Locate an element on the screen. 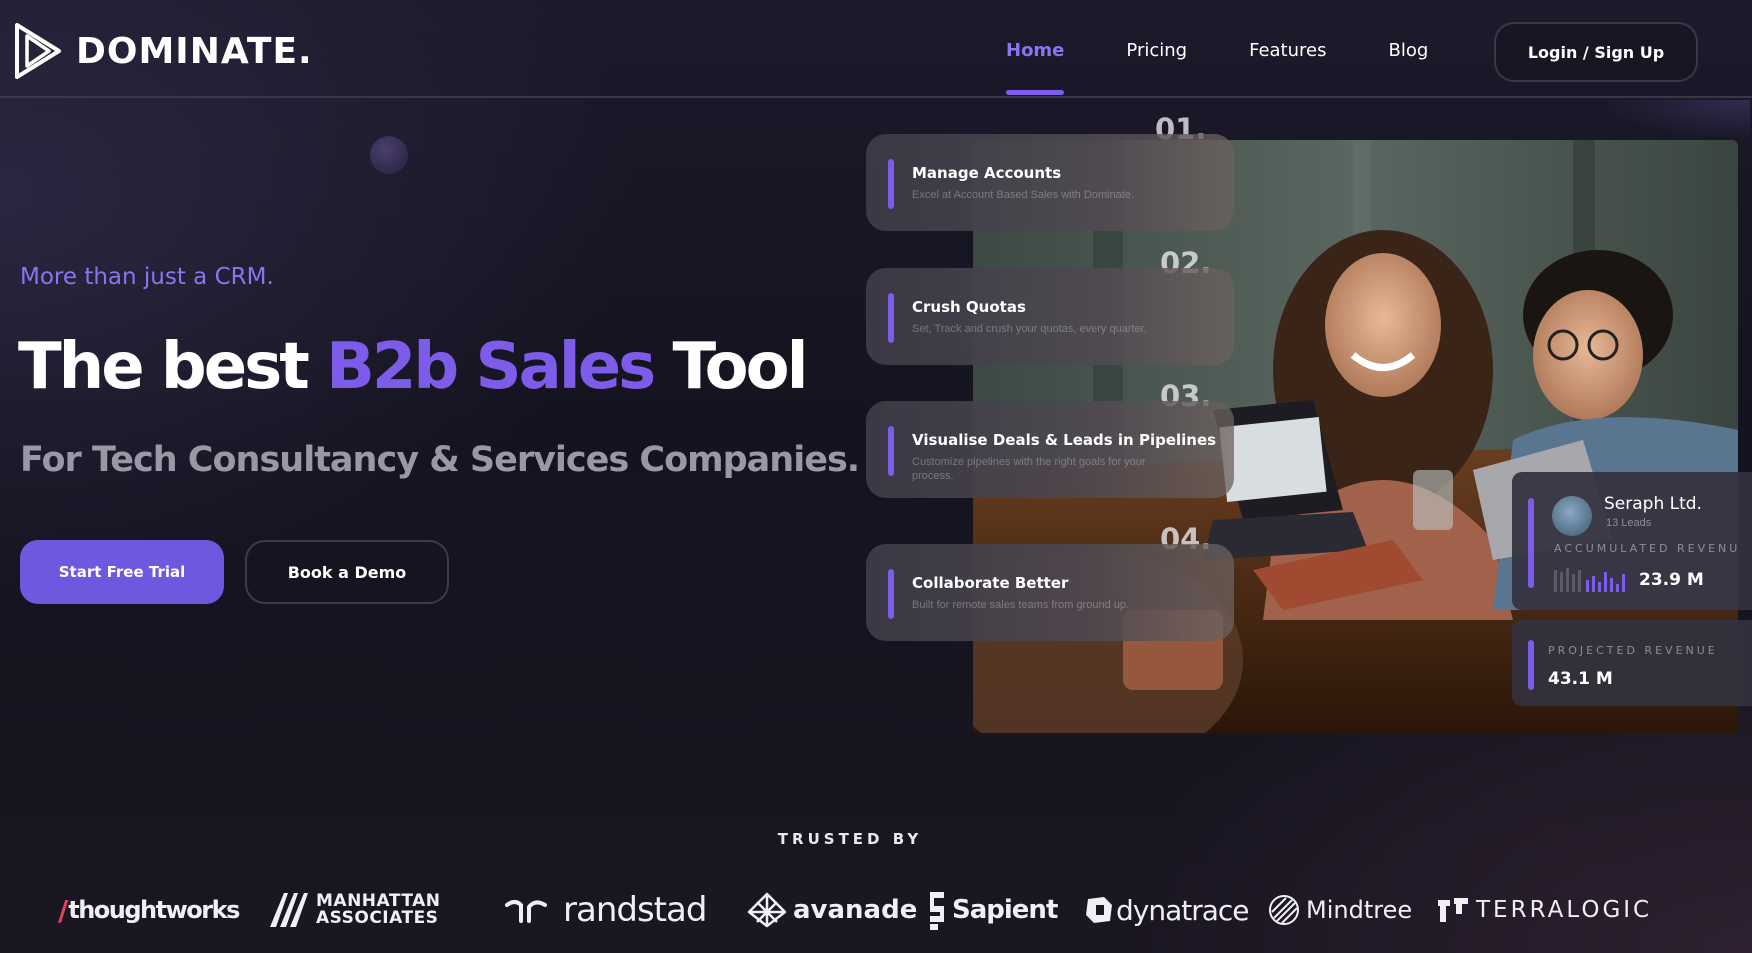  dynatrace-logo: dynatrace is located at coordinates (1167, 910).